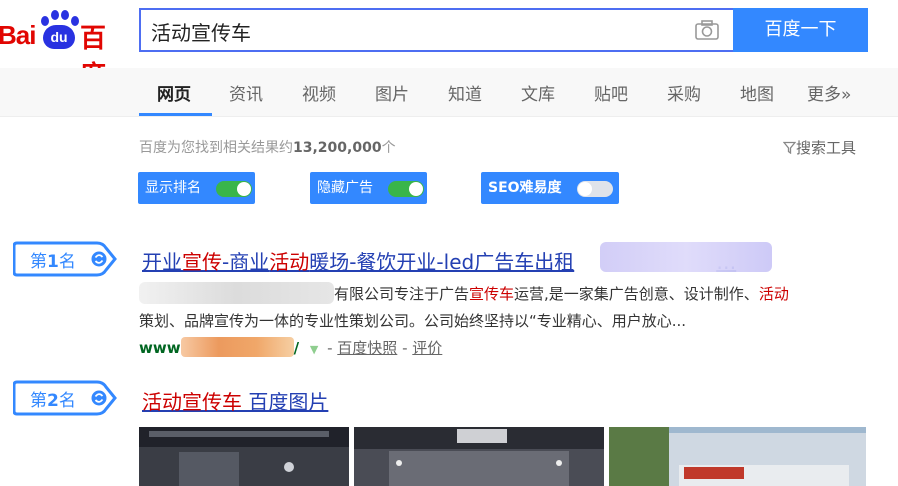 The height and width of the screenshot is (486, 898). What do you see at coordinates (246, 92) in the screenshot?
I see `tab-news: 资讯` at bounding box center [246, 92].